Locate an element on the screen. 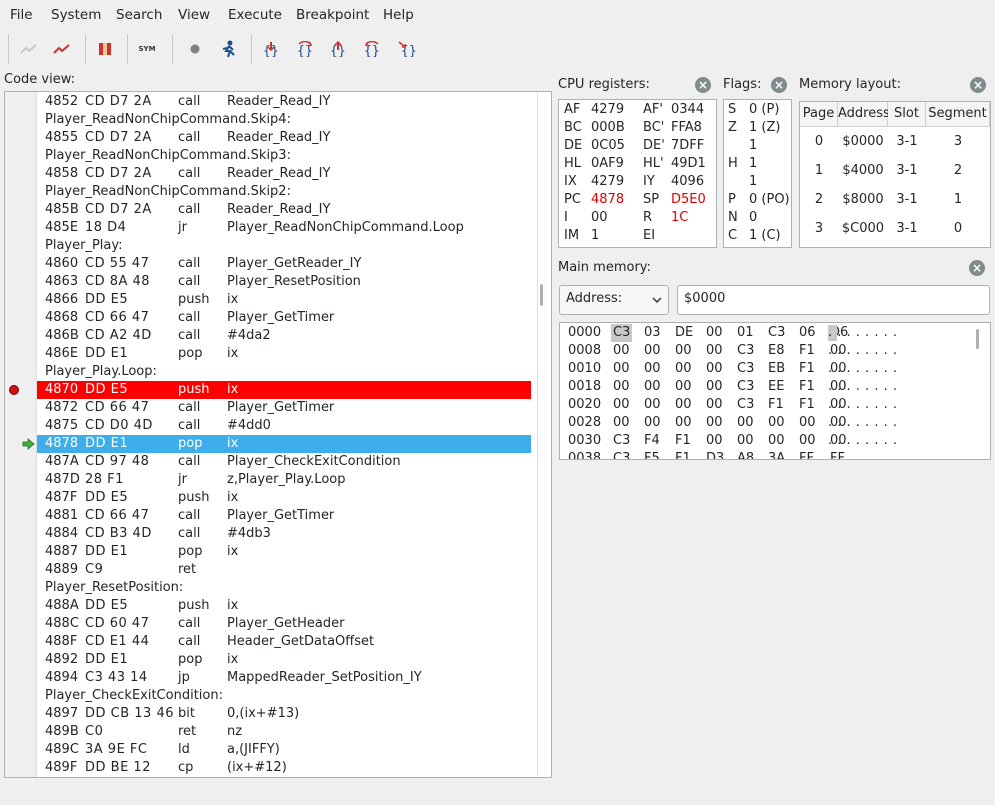 The width and height of the screenshot is (995, 805). code-label-line: Player_ResetPosition: is located at coordinates (284, 588).